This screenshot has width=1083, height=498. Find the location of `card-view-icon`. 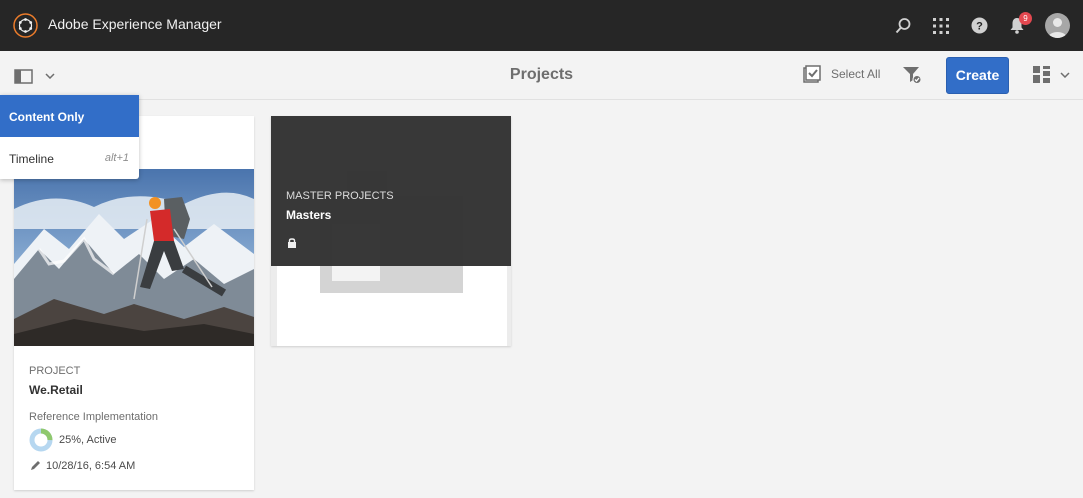

card-view-icon is located at coordinates (1041, 74).